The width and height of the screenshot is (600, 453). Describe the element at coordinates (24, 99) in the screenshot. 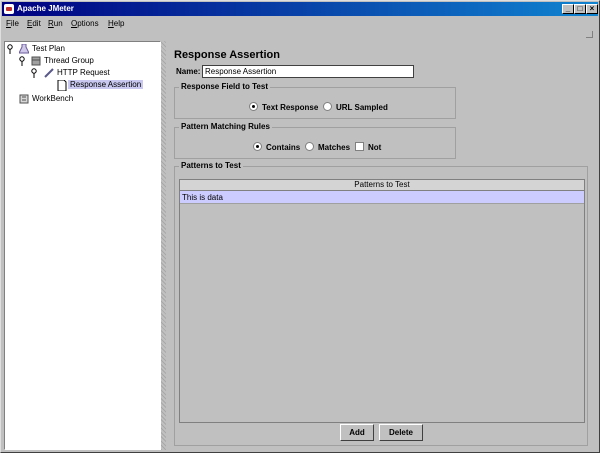

I see `workbench-icon` at that location.